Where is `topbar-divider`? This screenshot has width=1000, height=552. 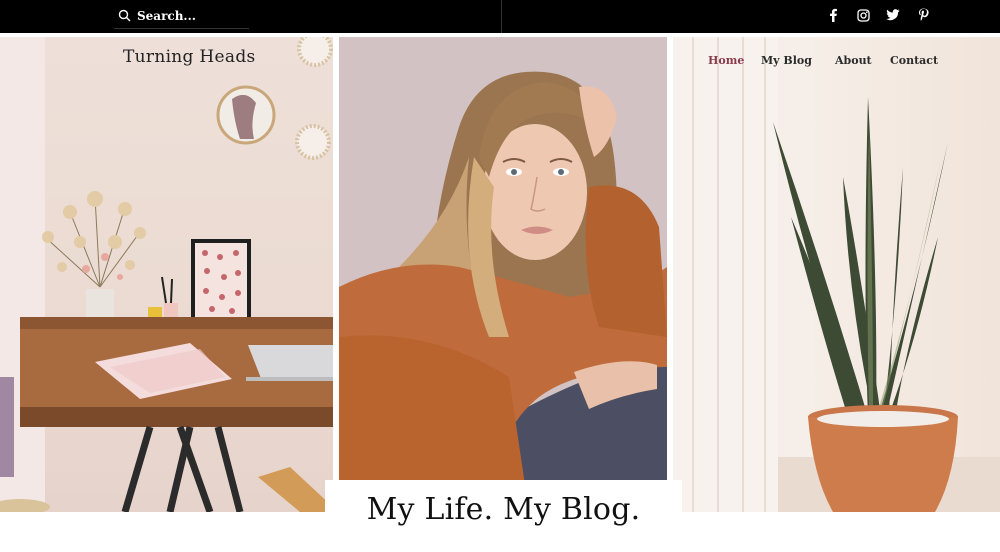
topbar-divider is located at coordinates (501, 16).